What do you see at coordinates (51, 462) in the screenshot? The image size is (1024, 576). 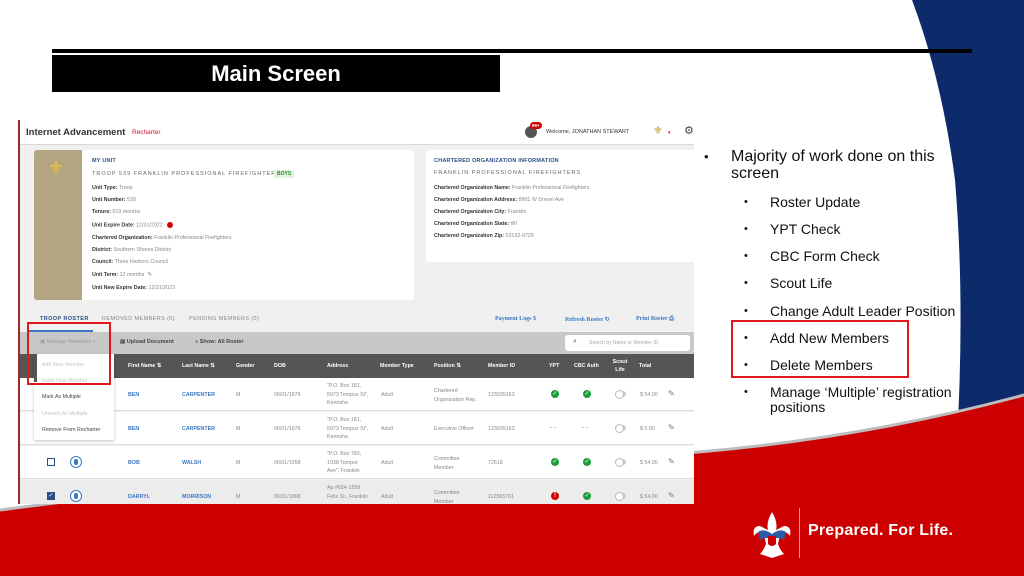 I see `row-checkbox` at bounding box center [51, 462].